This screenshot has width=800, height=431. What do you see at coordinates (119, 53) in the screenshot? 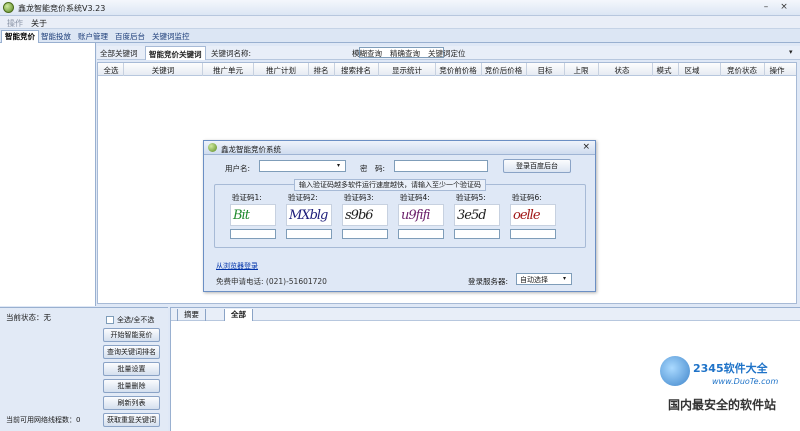
I see `tab-all-keywords: 全部关键词` at bounding box center [119, 53].